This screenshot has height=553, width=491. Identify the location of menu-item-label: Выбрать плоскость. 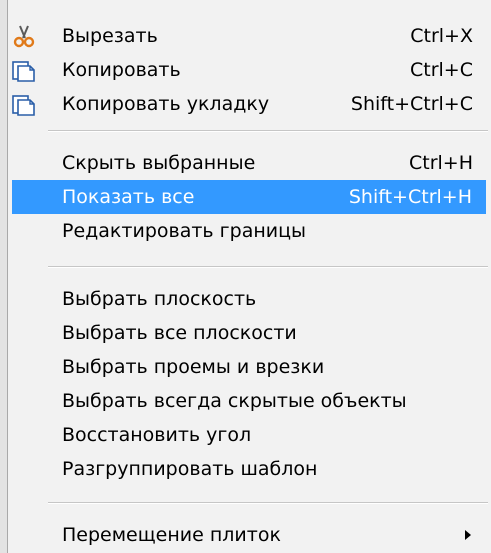
(159, 299).